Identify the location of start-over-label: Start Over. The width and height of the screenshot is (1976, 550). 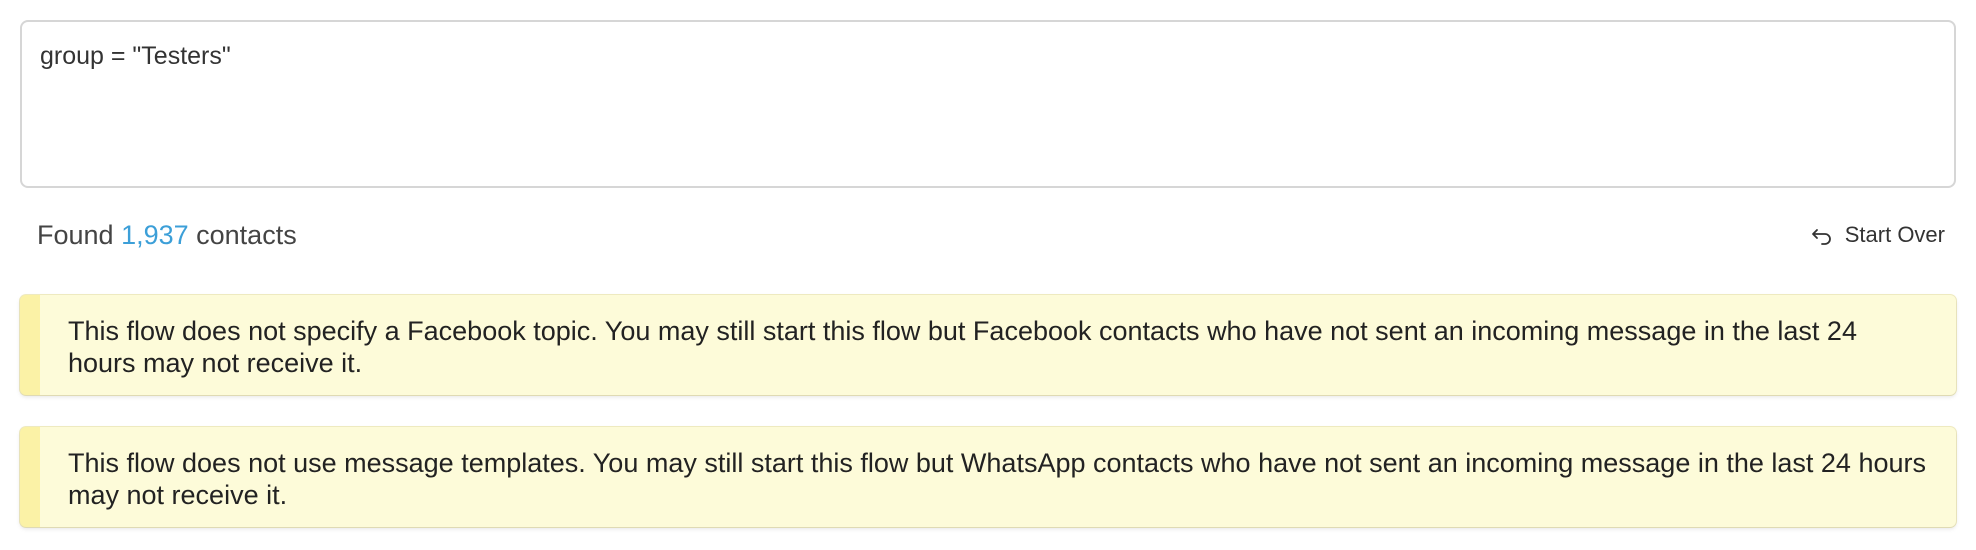
(1894, 234).